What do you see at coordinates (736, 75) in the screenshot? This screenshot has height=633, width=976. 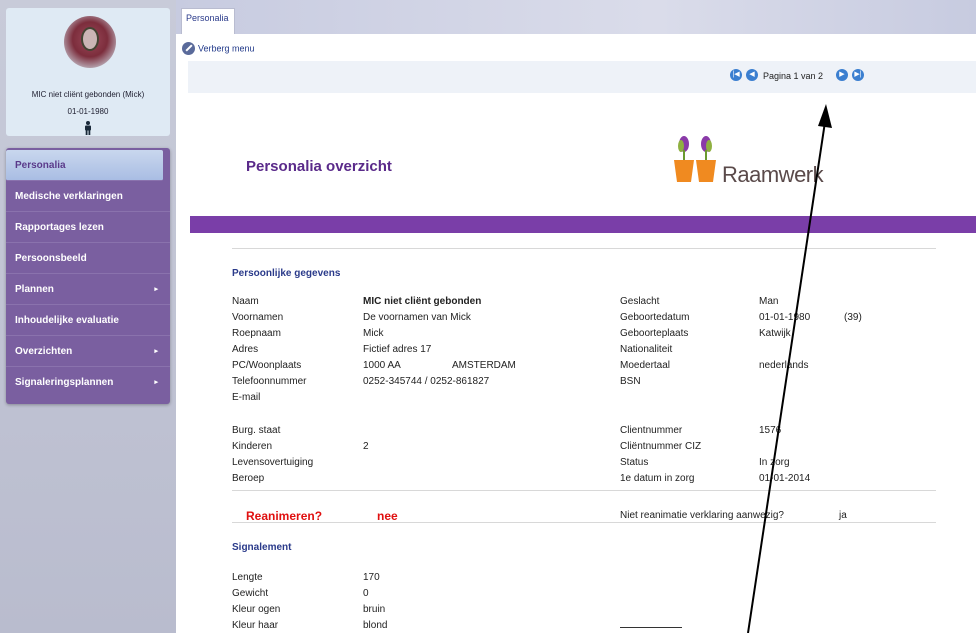 I see `first-page-icon: |◀` at bounding box center [736, 75].